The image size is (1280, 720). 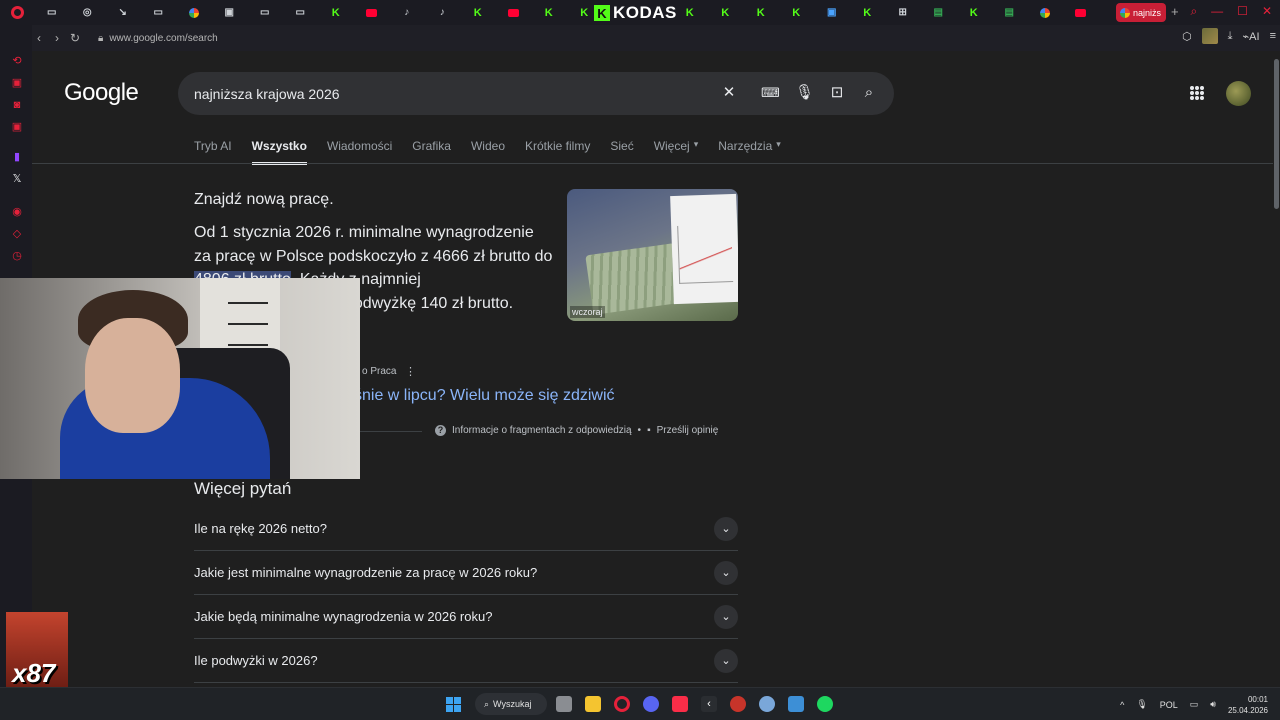 I want to click on tab-0: Tryb AI, so click(x=213, y=152).